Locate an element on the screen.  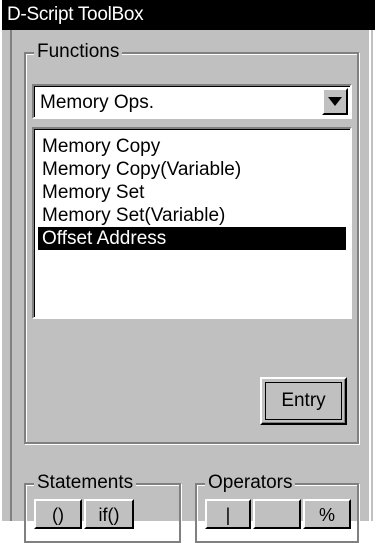
paren-statement-button: () is located at coordinates (58, 514).